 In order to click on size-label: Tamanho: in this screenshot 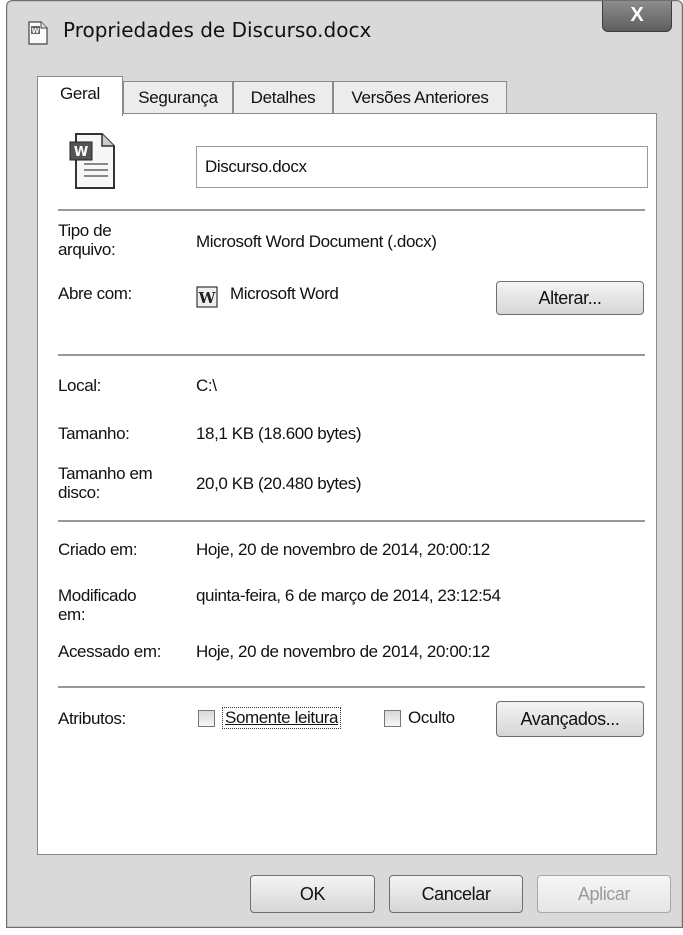, I will do `click(94, 433)`.